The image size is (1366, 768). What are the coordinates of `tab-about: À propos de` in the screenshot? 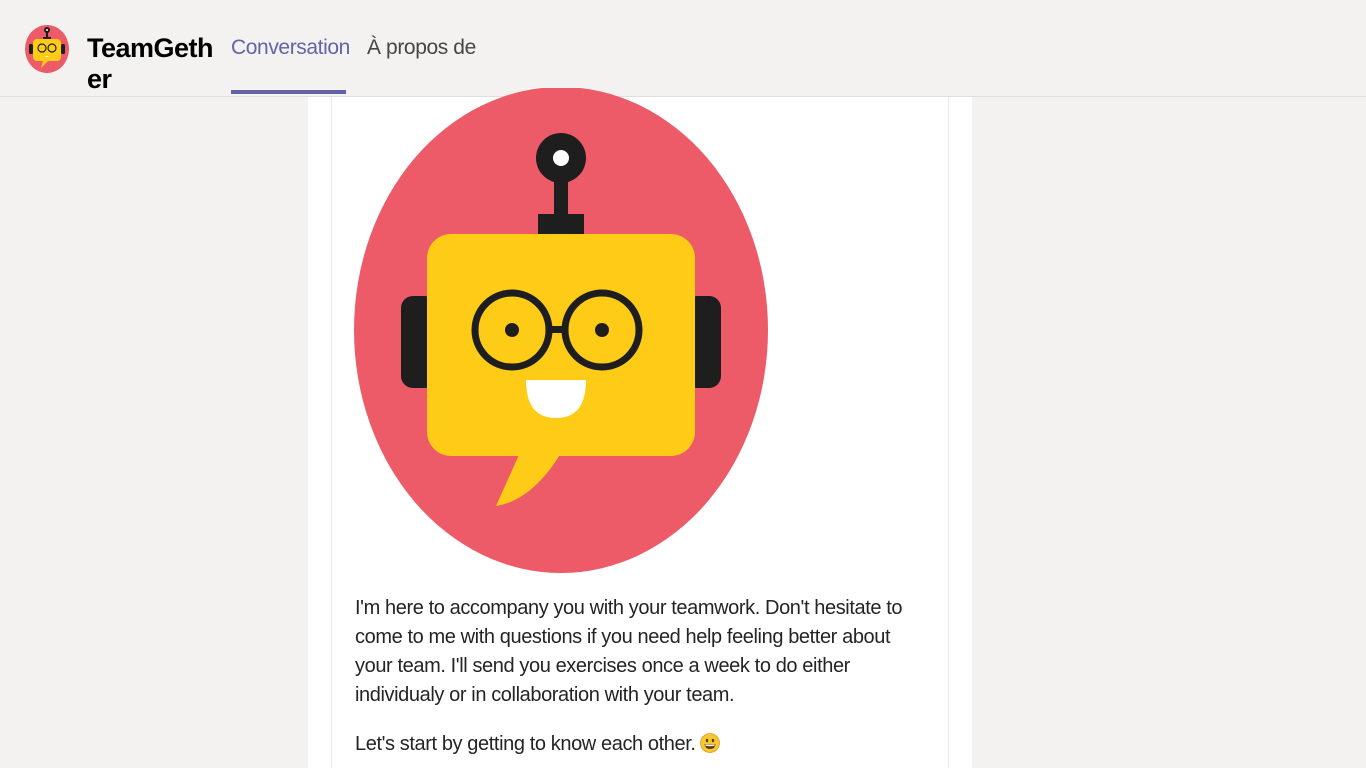 It's located at (421, 48).